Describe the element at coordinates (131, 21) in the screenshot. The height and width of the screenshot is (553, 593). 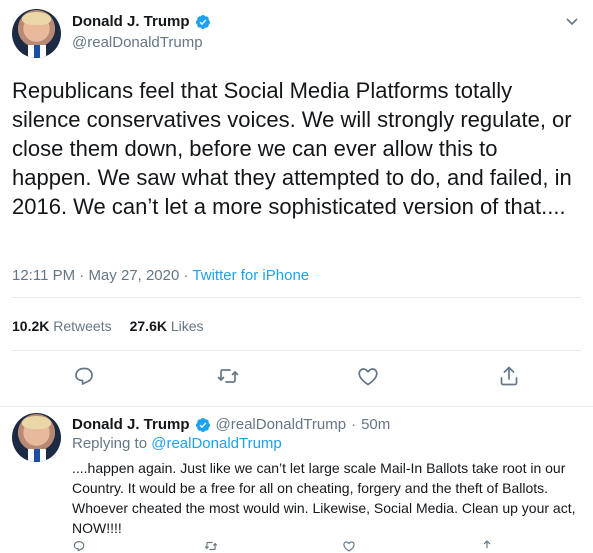
I see `author-name: Donald J. Trump` at that location.